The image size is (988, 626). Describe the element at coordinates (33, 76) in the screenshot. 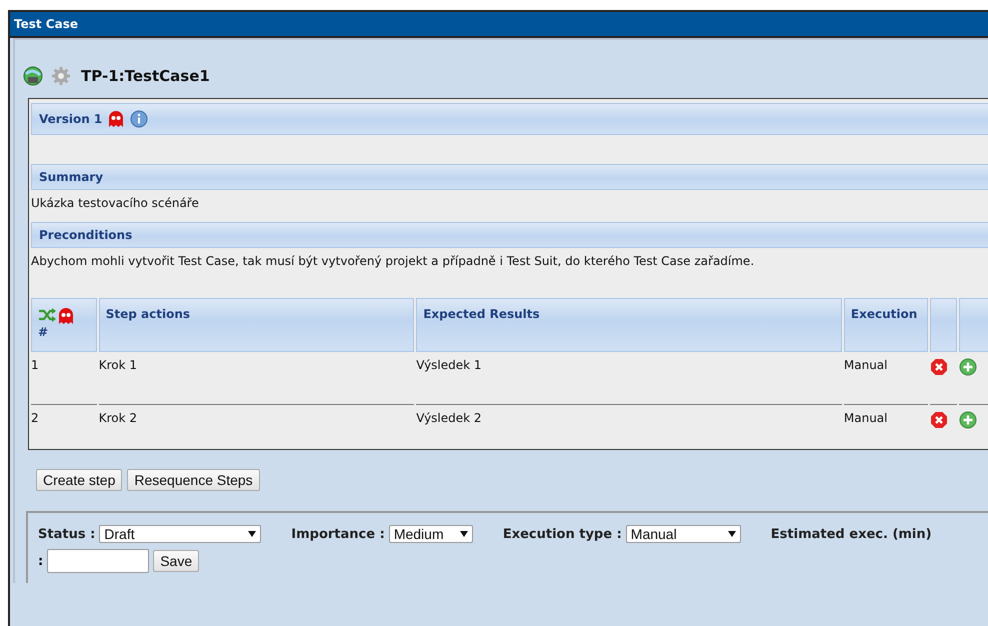

I see `globe-icon` at that location.